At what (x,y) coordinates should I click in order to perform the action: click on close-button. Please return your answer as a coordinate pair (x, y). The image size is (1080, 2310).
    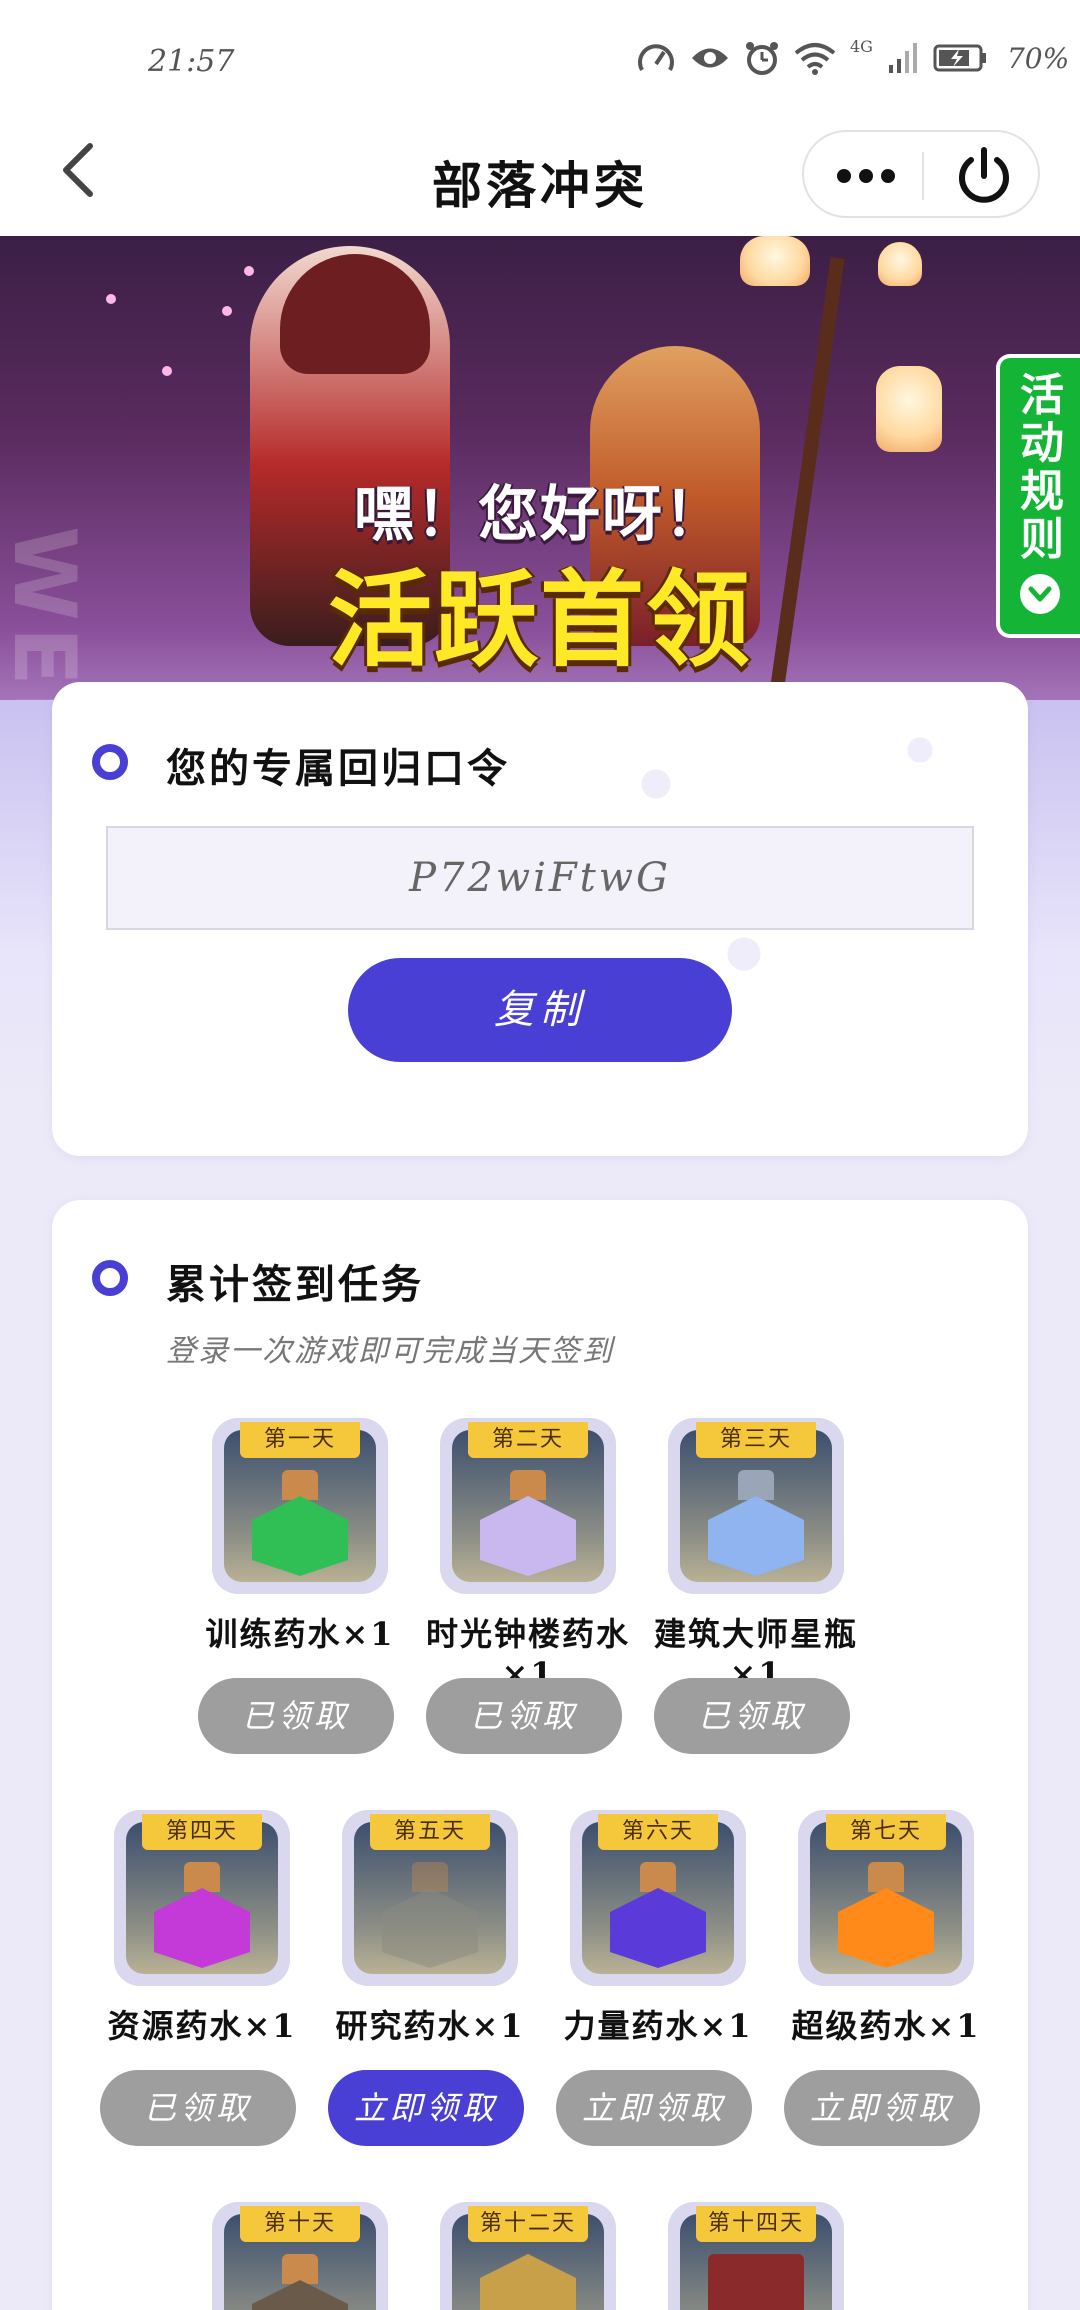
    Looking at the image, I should click on (984, 176).